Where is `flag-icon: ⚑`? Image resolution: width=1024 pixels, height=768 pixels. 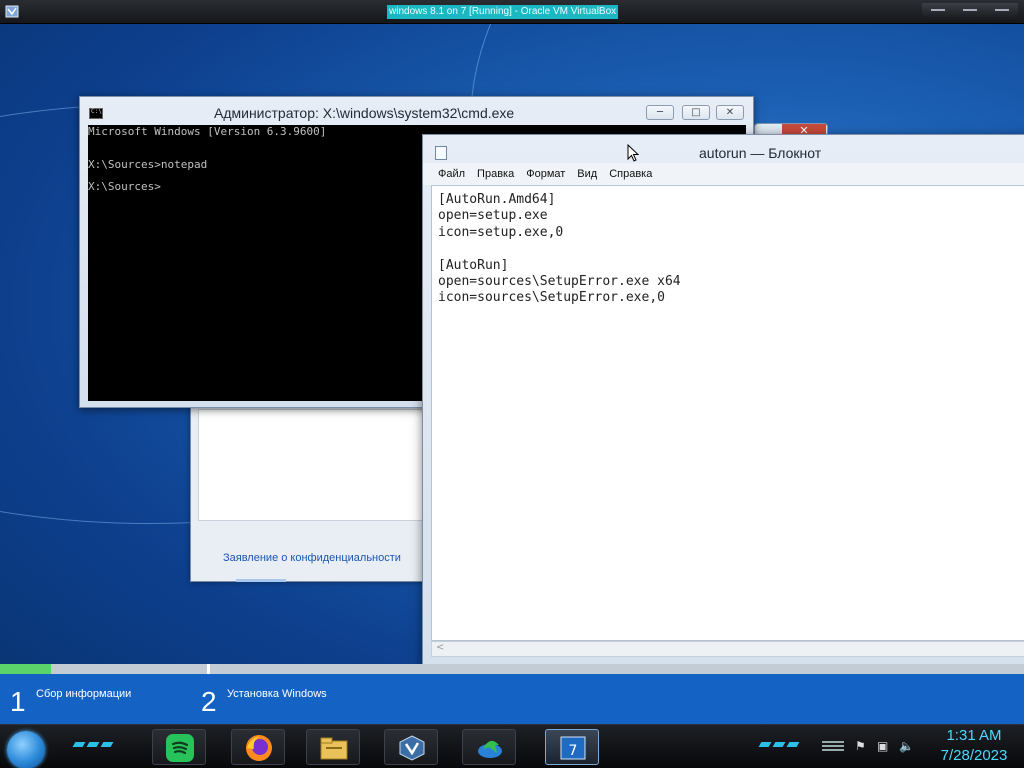
flag-icon: ⚑ is located at coordinates (863, 746).